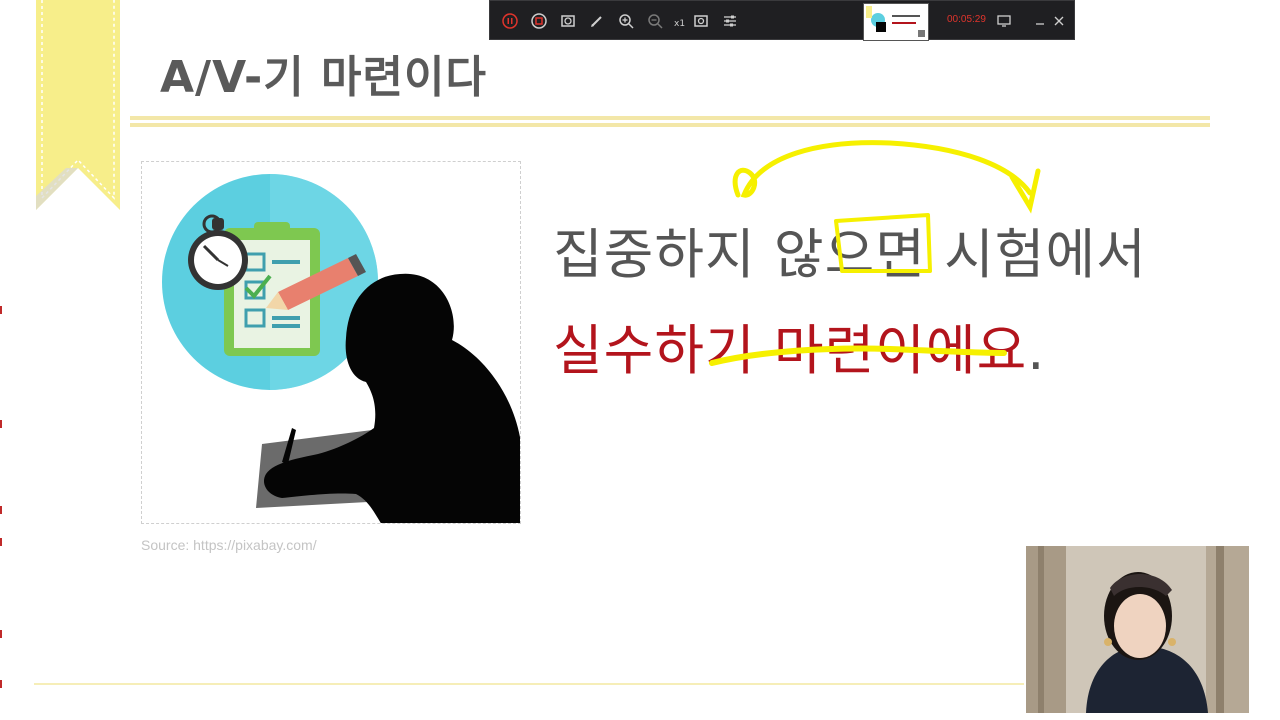 This screenshot has width=1280, height=720. I want to click on sentence-period: ., so click(1036, 350).